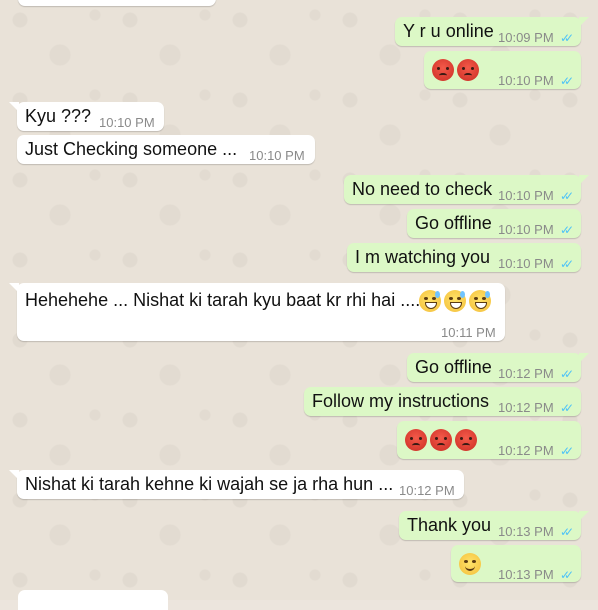 This screenshot has width=598, height=610. Describe the element at coordinates (93, 600) in the screenshot. I see `partial-message-bubble-bottom` at that location.